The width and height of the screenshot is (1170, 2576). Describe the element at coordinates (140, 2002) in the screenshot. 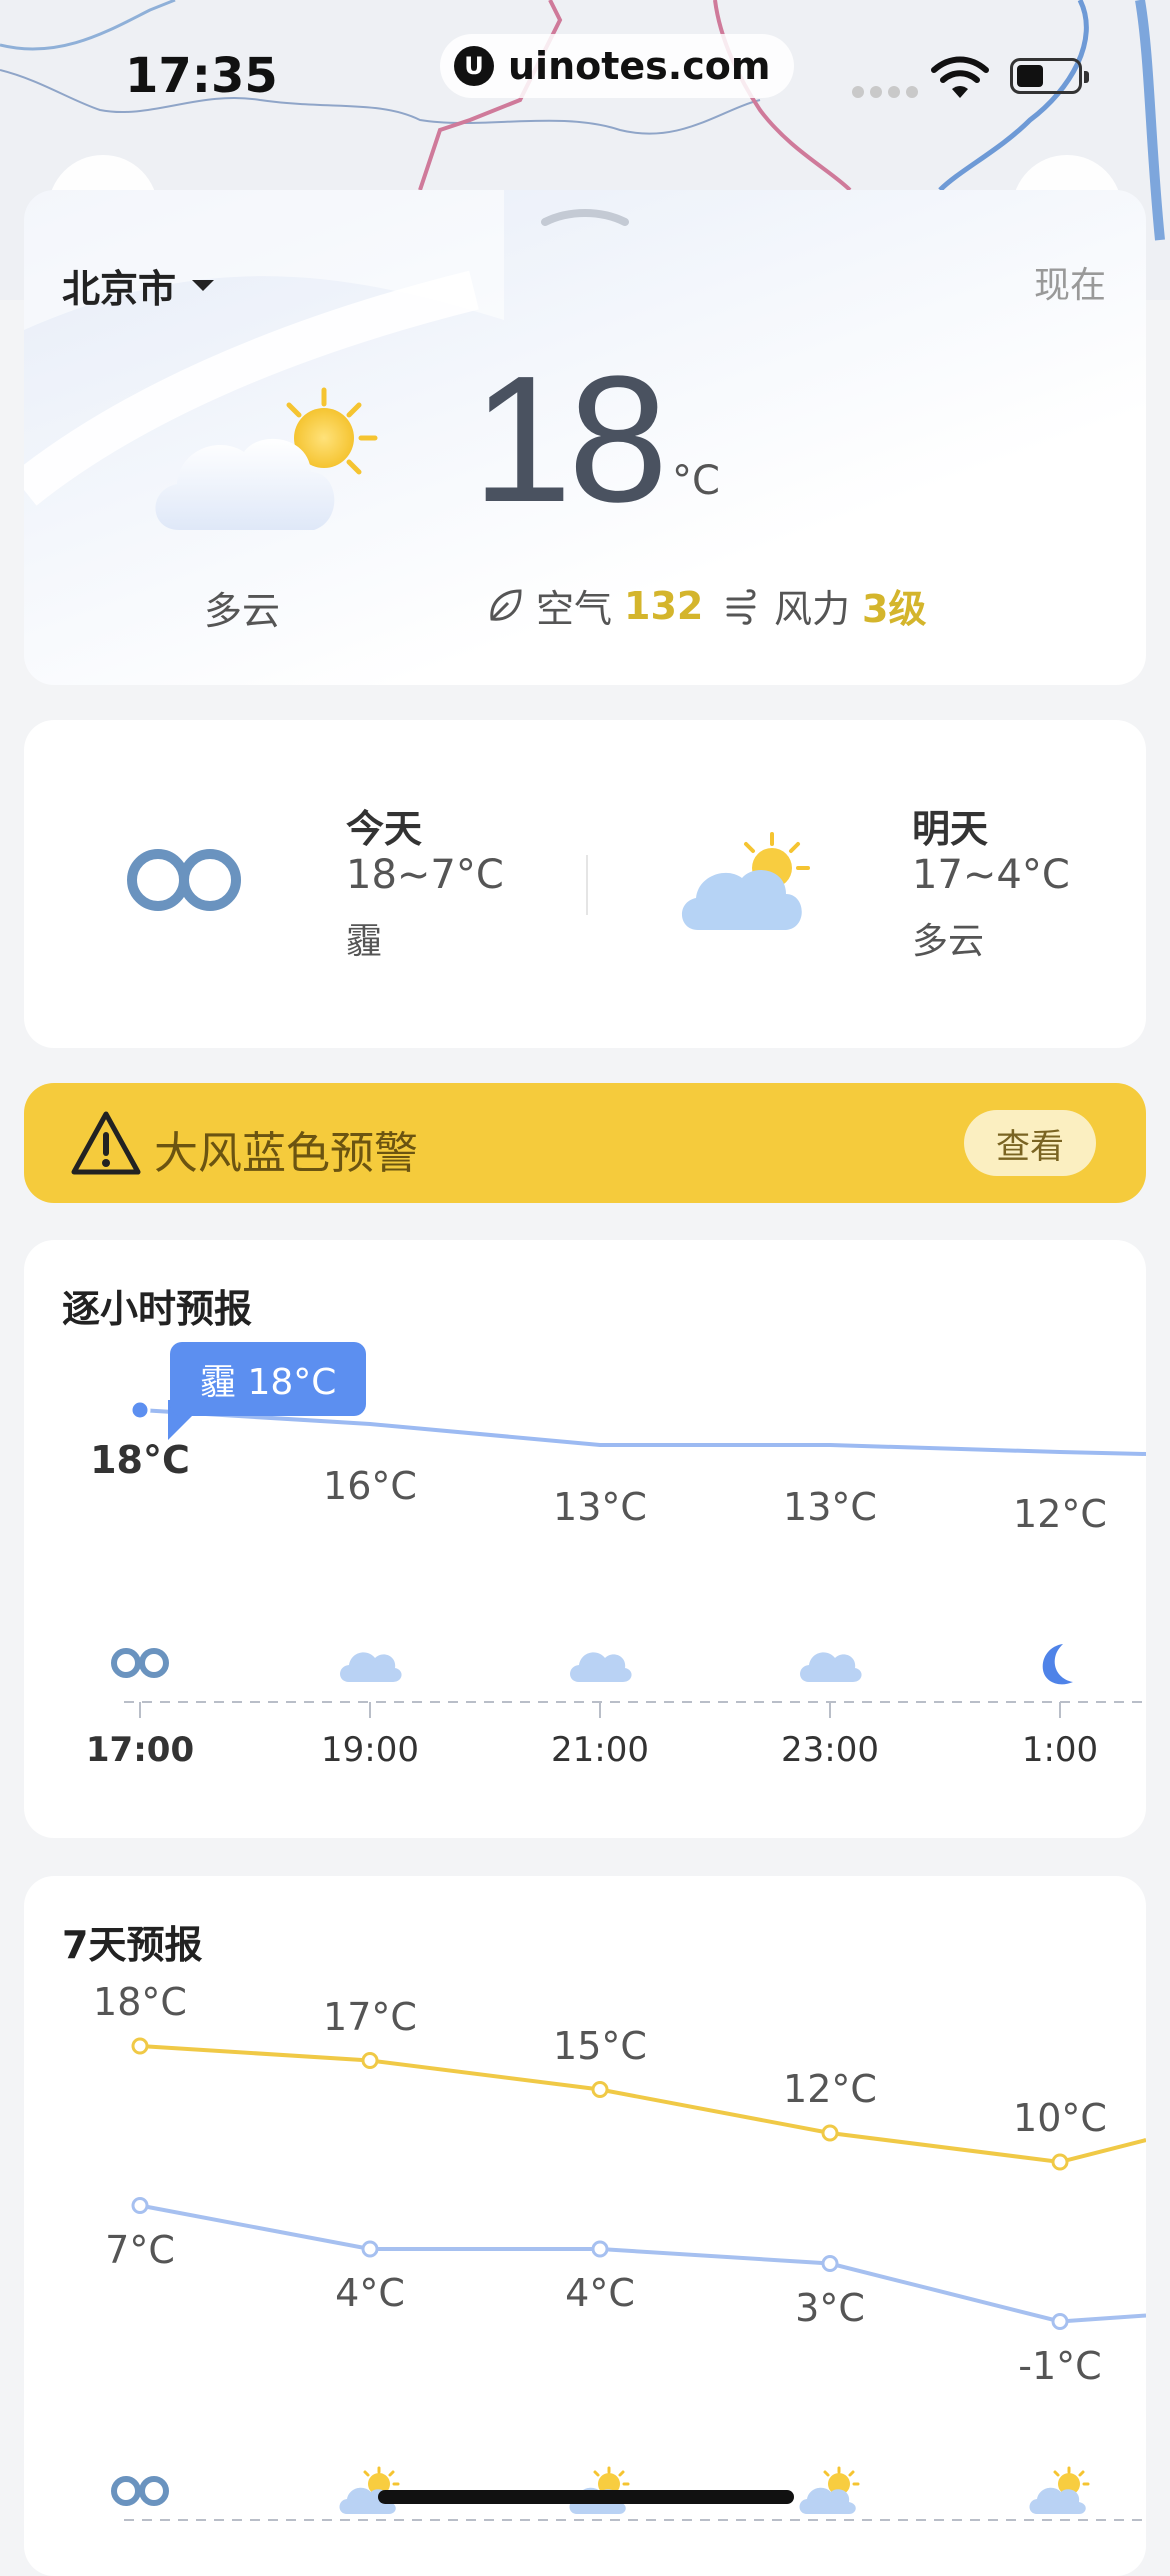

I see `weekly-high-label: 18°C` at that location.